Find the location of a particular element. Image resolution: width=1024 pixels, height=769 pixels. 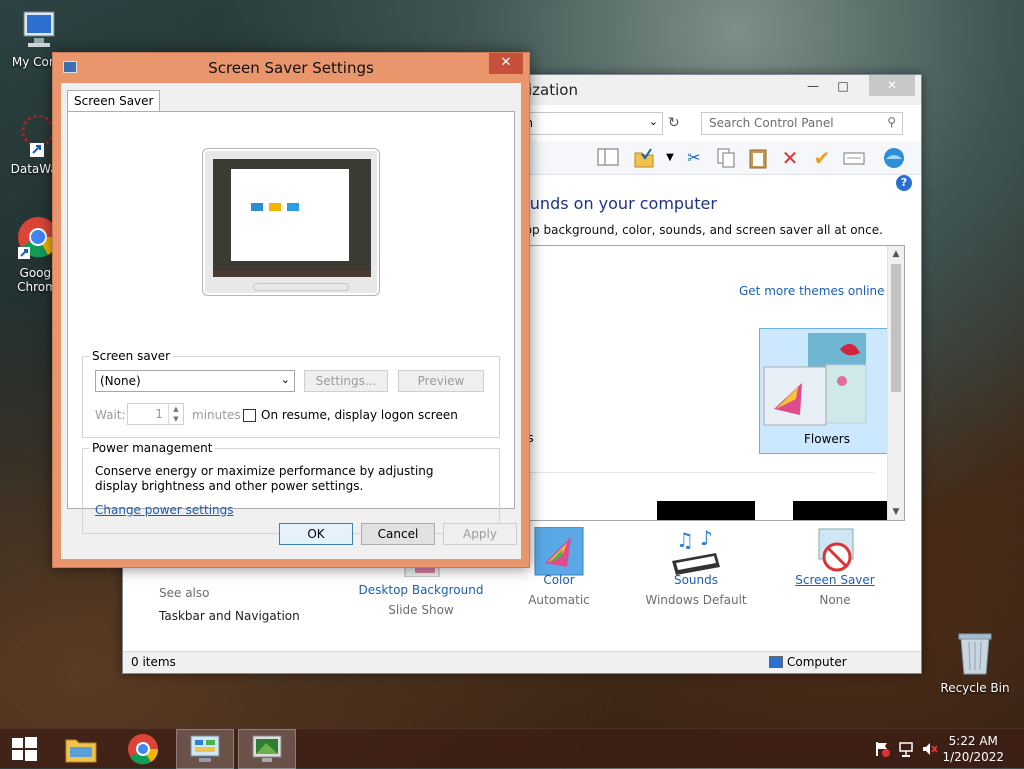

theme-label: Flowers is located at coordinates (827, 439).